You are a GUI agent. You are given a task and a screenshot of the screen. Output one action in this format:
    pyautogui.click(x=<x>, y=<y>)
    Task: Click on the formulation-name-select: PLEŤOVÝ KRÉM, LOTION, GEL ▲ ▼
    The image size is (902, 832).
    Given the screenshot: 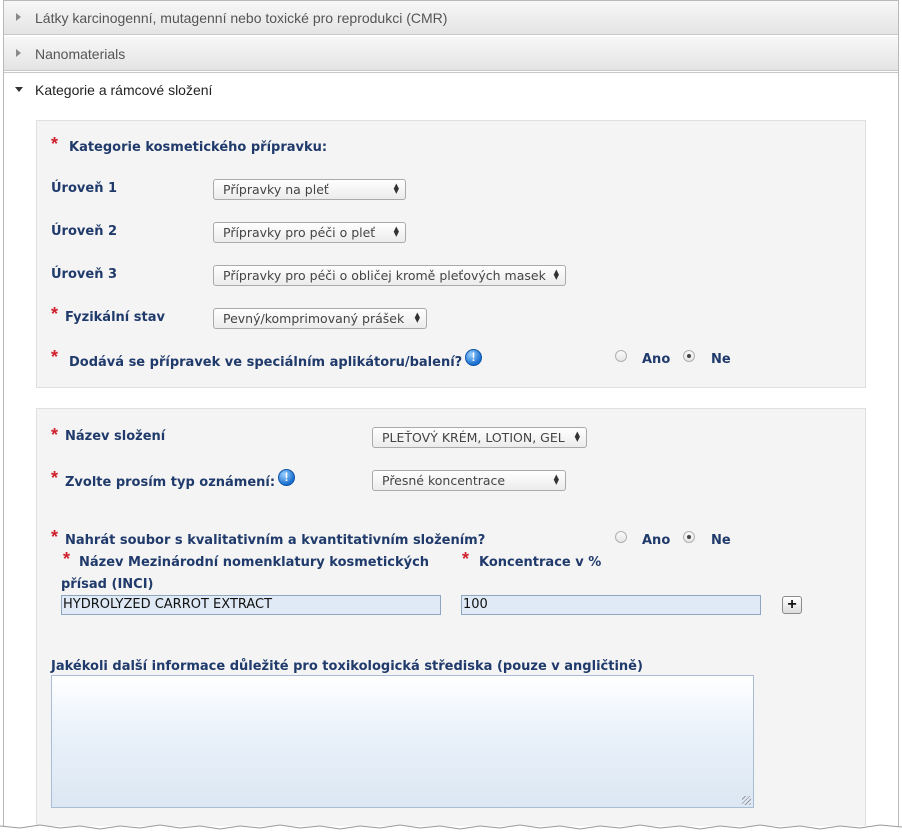 What is the action you would take?
    pyautogui.click(x=479, y=437)
    